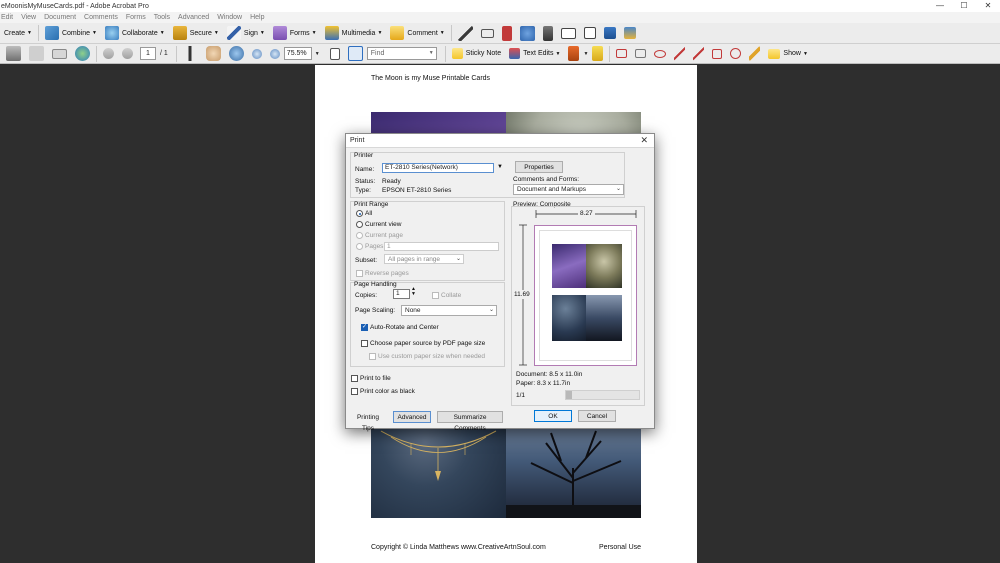 Image resolution: width=1000 pixels, height=563 pixels. Describe the element at coordinates (331, 33) in the screenshot. I see `multimedia-icon` at that location.